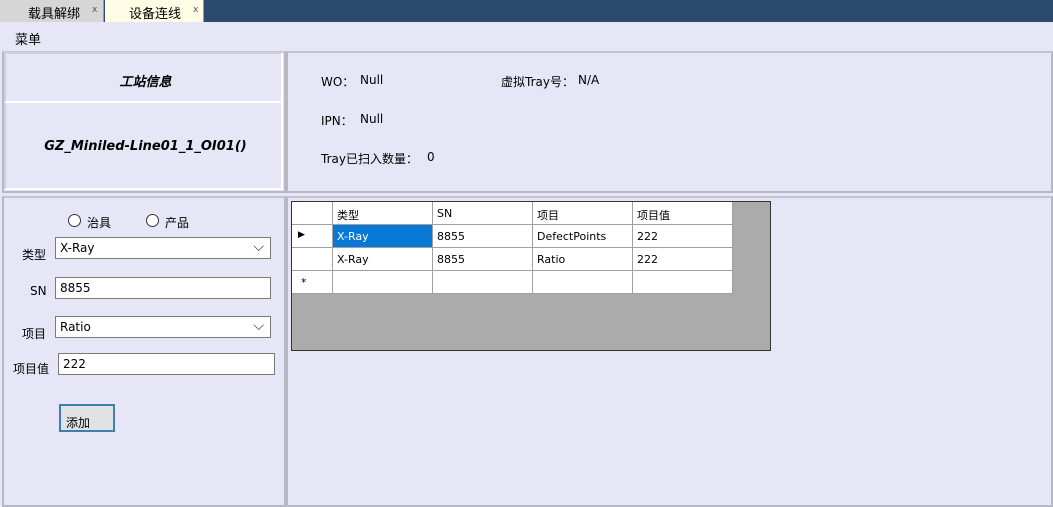 This screenshot has height=507, width=1053. I want to click on sn-label: SN, so click(38, 291).